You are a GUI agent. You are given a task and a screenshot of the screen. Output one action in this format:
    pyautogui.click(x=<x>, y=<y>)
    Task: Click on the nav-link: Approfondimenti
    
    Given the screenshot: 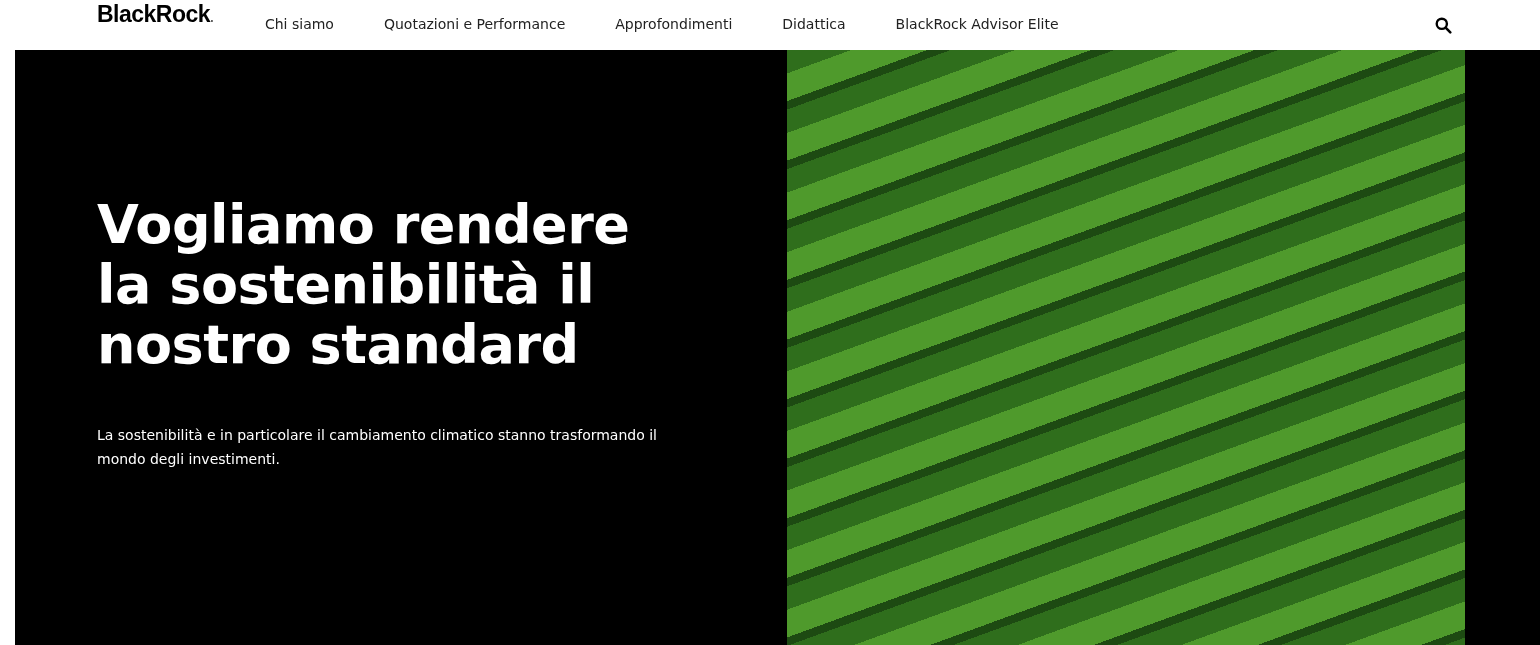 What is the action you would take?
    pyautogui.click(x=674, y=24)
    